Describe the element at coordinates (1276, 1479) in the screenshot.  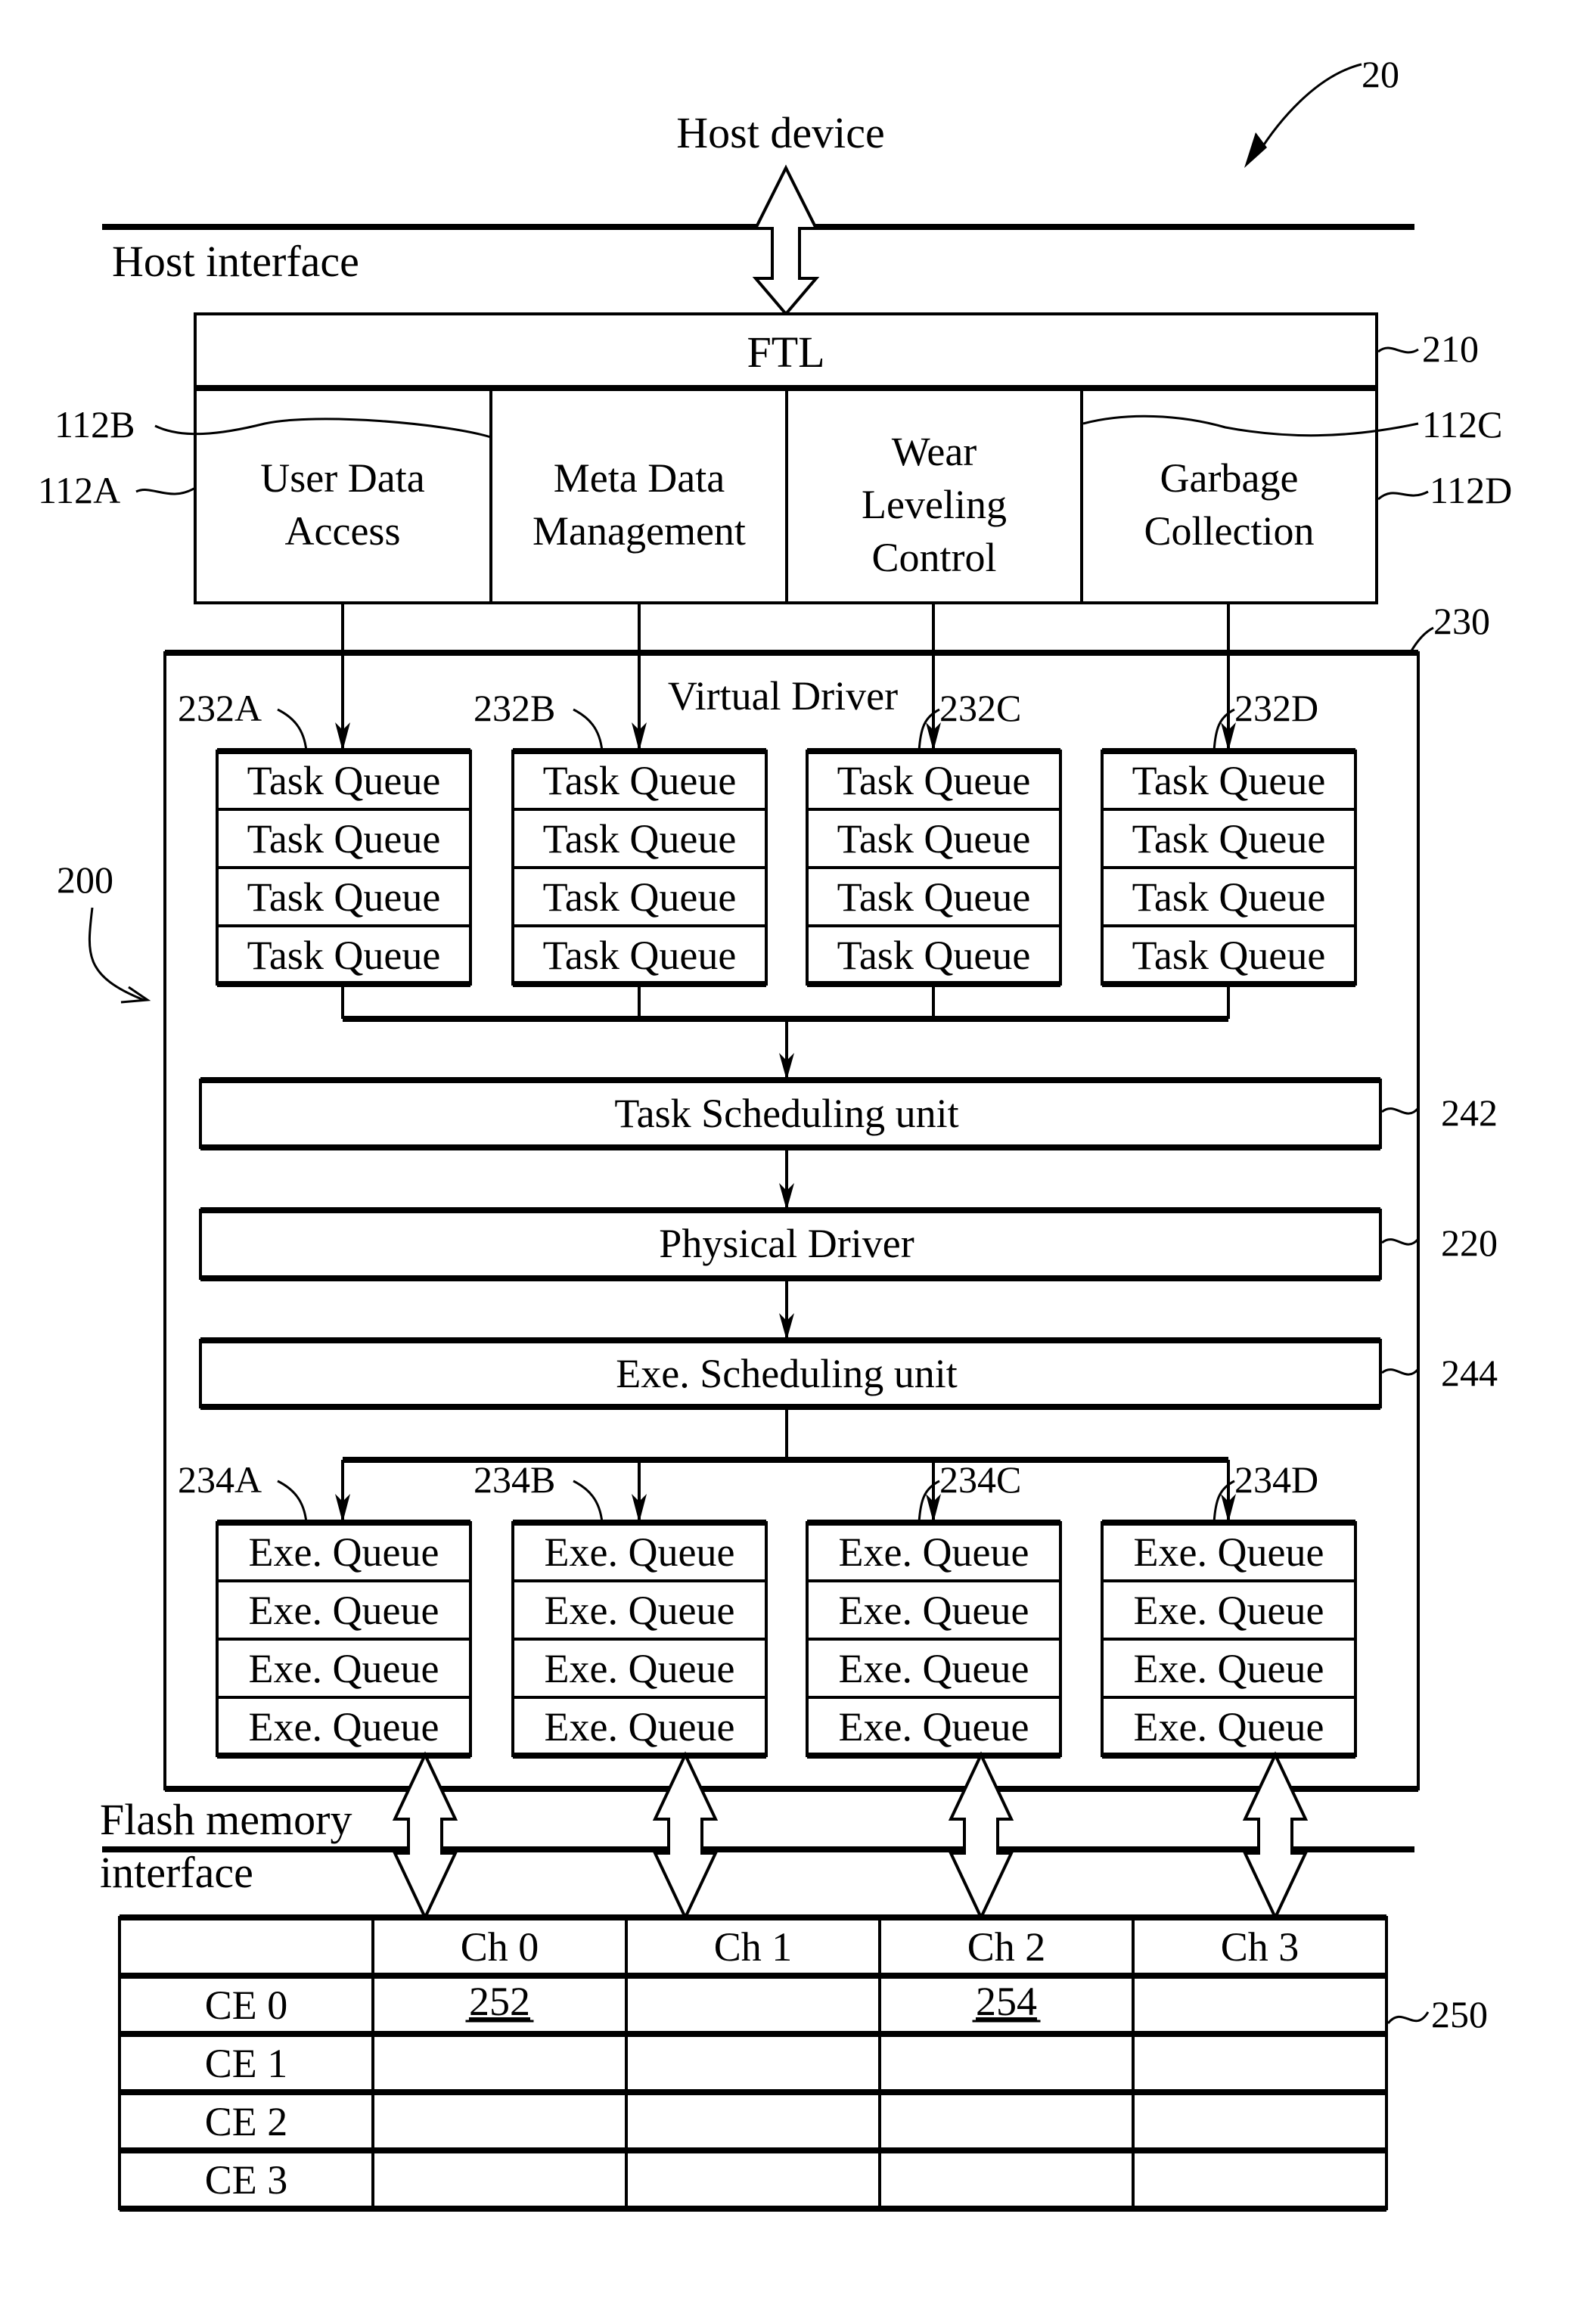
I see `exe-queue-ref: 234D` at that location.